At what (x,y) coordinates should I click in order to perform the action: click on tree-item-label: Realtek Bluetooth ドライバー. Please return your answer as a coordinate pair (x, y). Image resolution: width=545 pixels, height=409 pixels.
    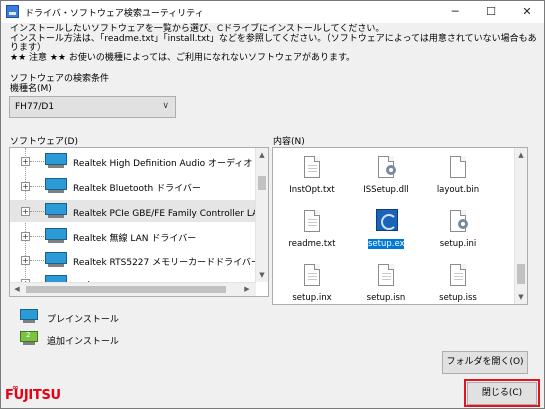
    Looking at the image, I should click on (137, 189).